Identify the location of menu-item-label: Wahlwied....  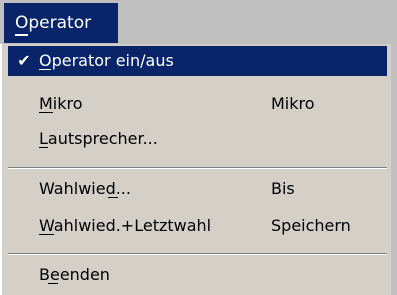
(85, 188).